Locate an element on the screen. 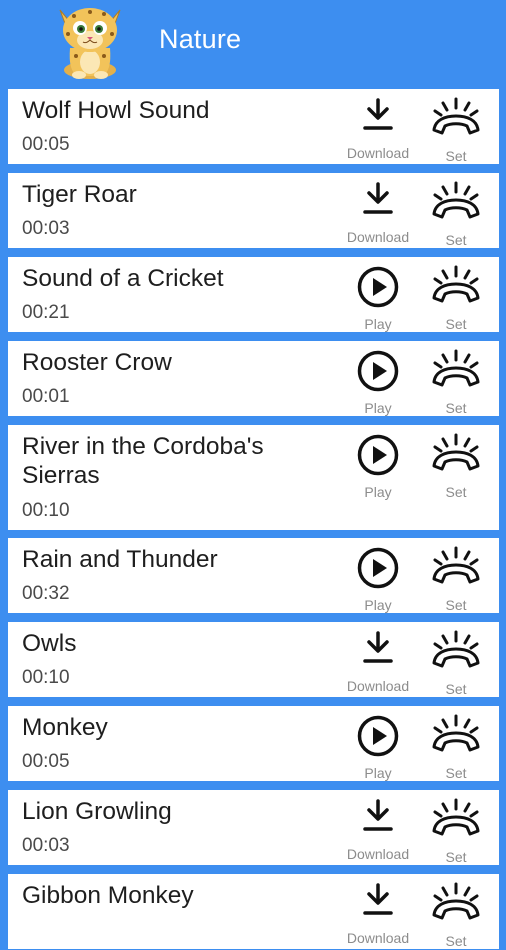 The image size is (506, 950). sound-name: Tiger Roar is located at coordinates (79, 194).